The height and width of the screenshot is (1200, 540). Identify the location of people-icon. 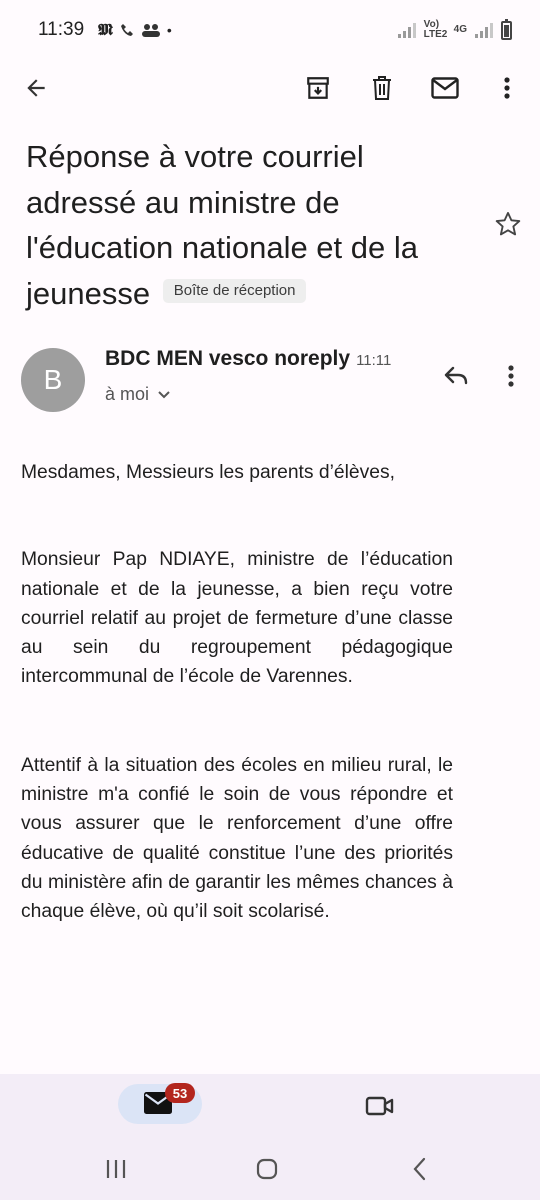
(151, 30).